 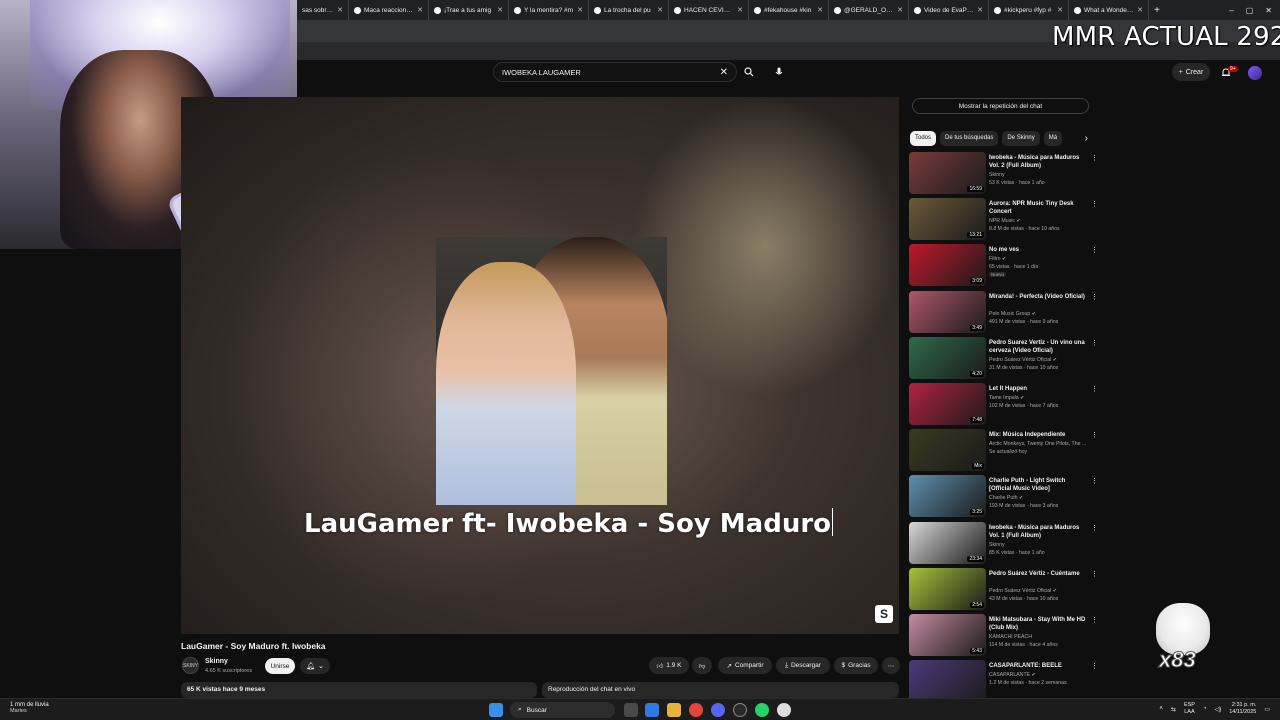 What do you see at coordinates (1021, 138) in the screenshot?
I see `filter-chip: De Skinny` at bounding box center [1021, 138].